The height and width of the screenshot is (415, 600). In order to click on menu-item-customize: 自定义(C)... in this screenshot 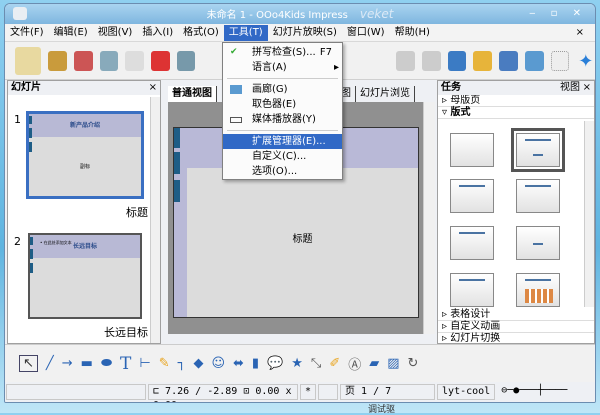, I will do `click(282, 156)`.